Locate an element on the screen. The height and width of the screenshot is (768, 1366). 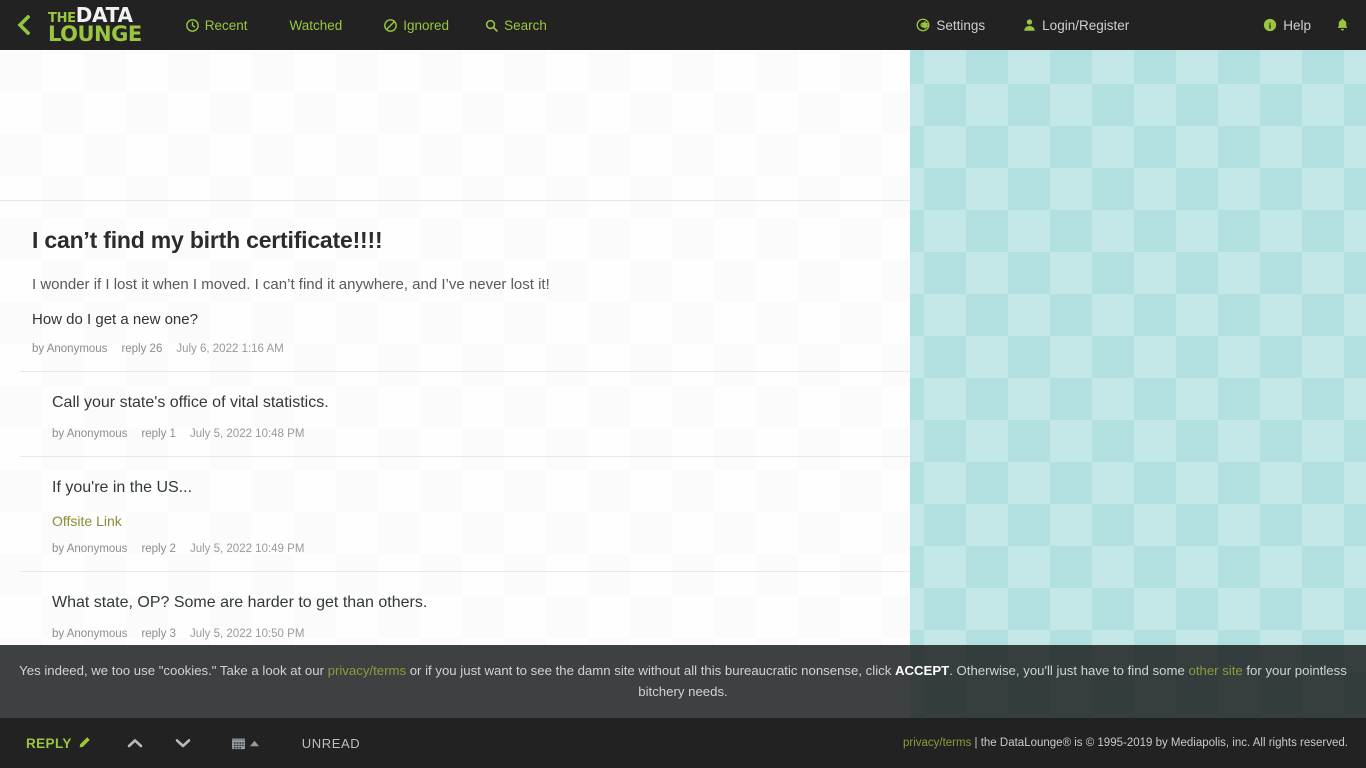
reply-button-label: REPLY is located at coordinates (49, 743).